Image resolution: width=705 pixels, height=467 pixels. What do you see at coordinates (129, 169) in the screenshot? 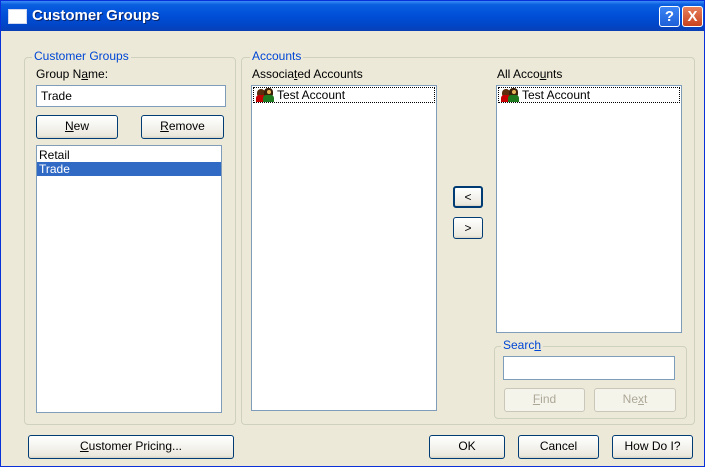
I see `list-item-trade: Trade` at bounding box center [129, 169].